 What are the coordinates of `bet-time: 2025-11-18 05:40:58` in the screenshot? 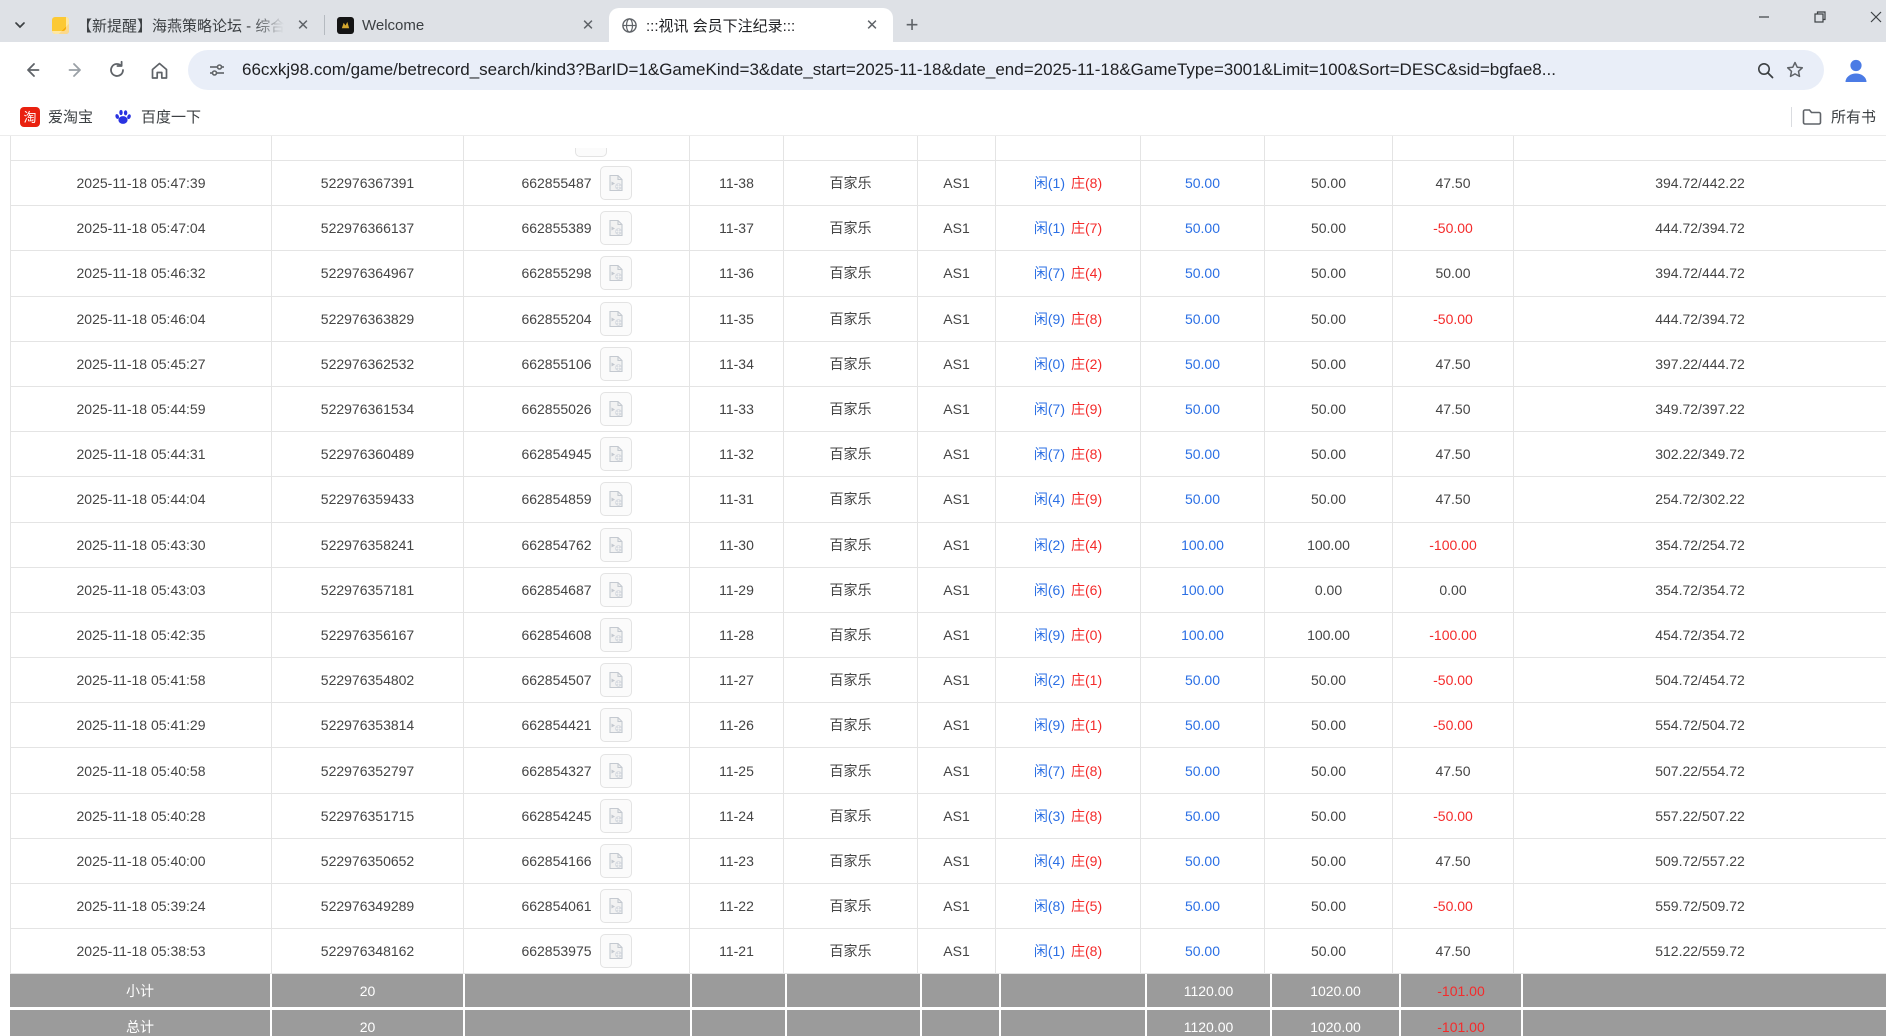 It's located at (141, 770).